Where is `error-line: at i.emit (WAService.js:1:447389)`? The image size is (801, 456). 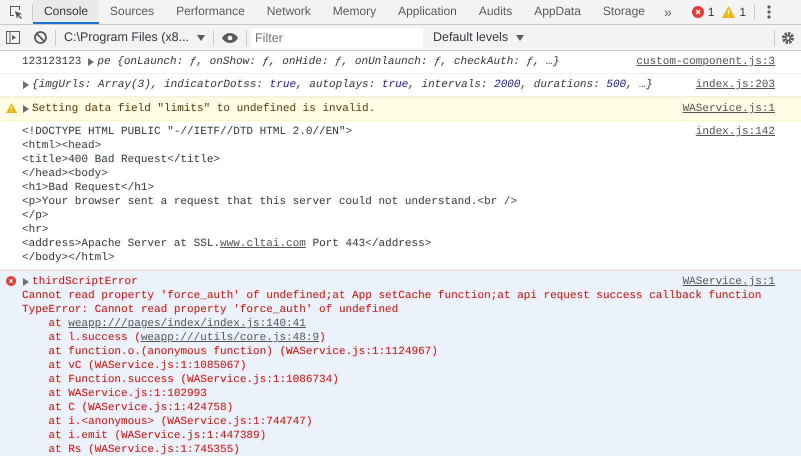 error-line: at i.emit (WAService.js:1:447389) is located at coordinates (157, 436).